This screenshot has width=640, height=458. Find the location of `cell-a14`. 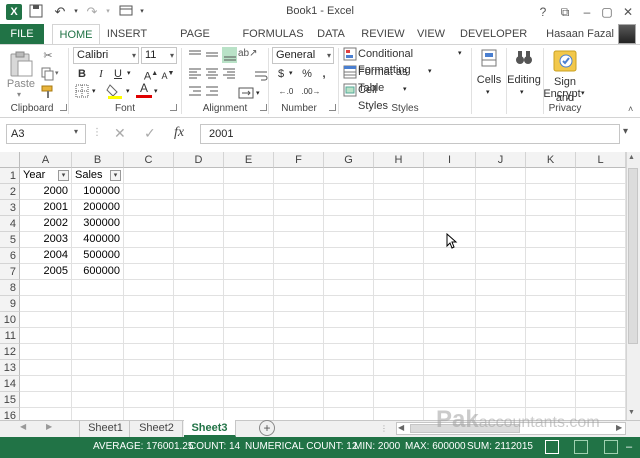

cell-a14 is located at coordinates (46, 384).